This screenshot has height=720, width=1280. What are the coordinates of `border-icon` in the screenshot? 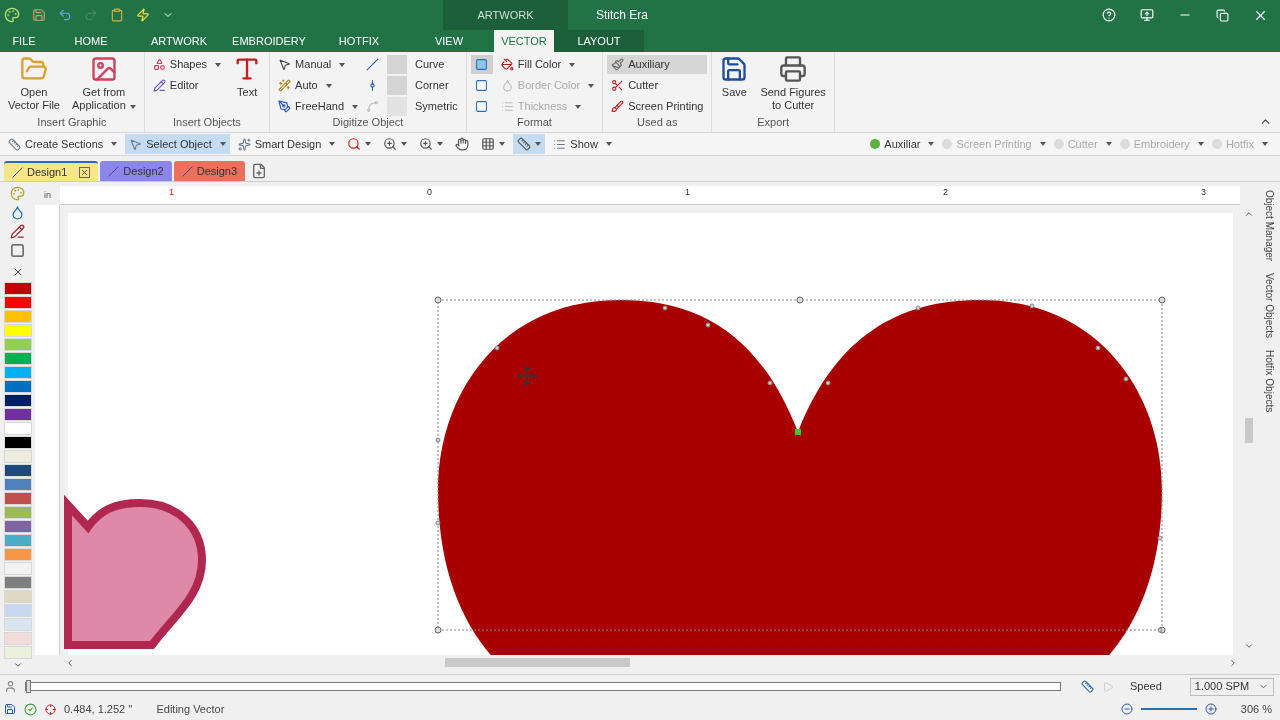 It's located at (17, 250).